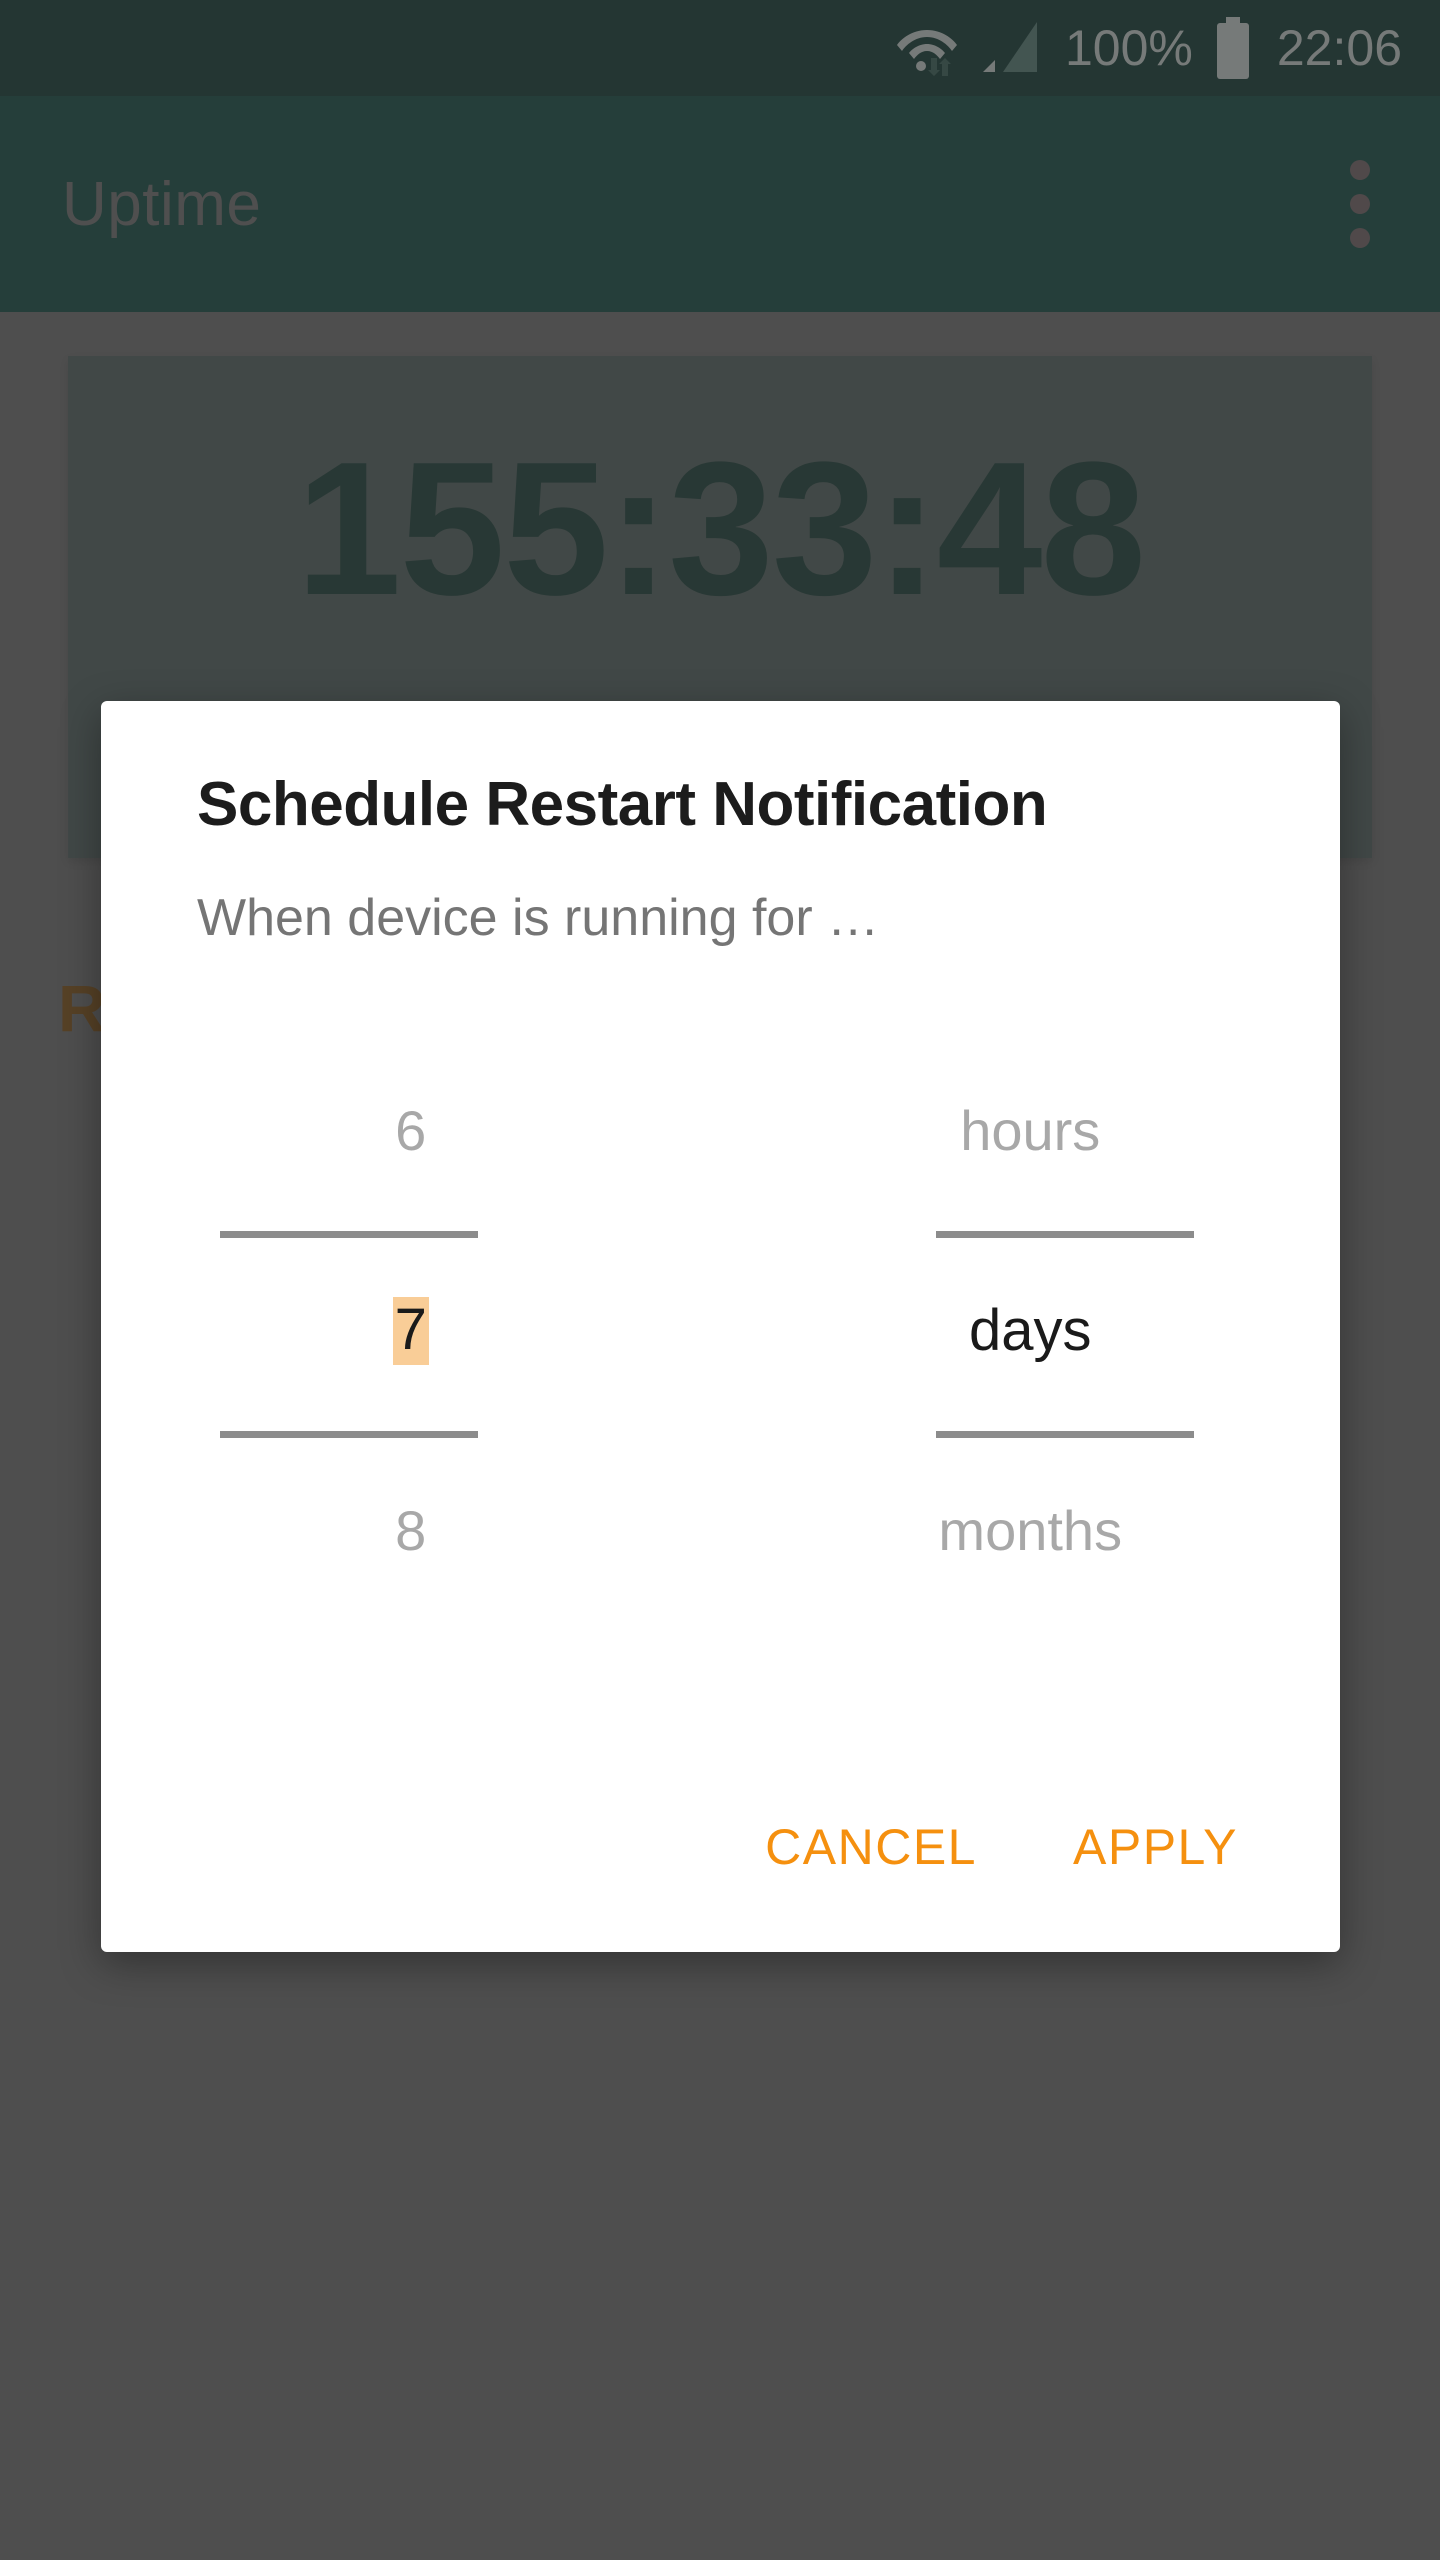 The height and width of the screenshot is (2560, 1440). I want to click on amount-picker-divider-bottom, so click(349, 1434).